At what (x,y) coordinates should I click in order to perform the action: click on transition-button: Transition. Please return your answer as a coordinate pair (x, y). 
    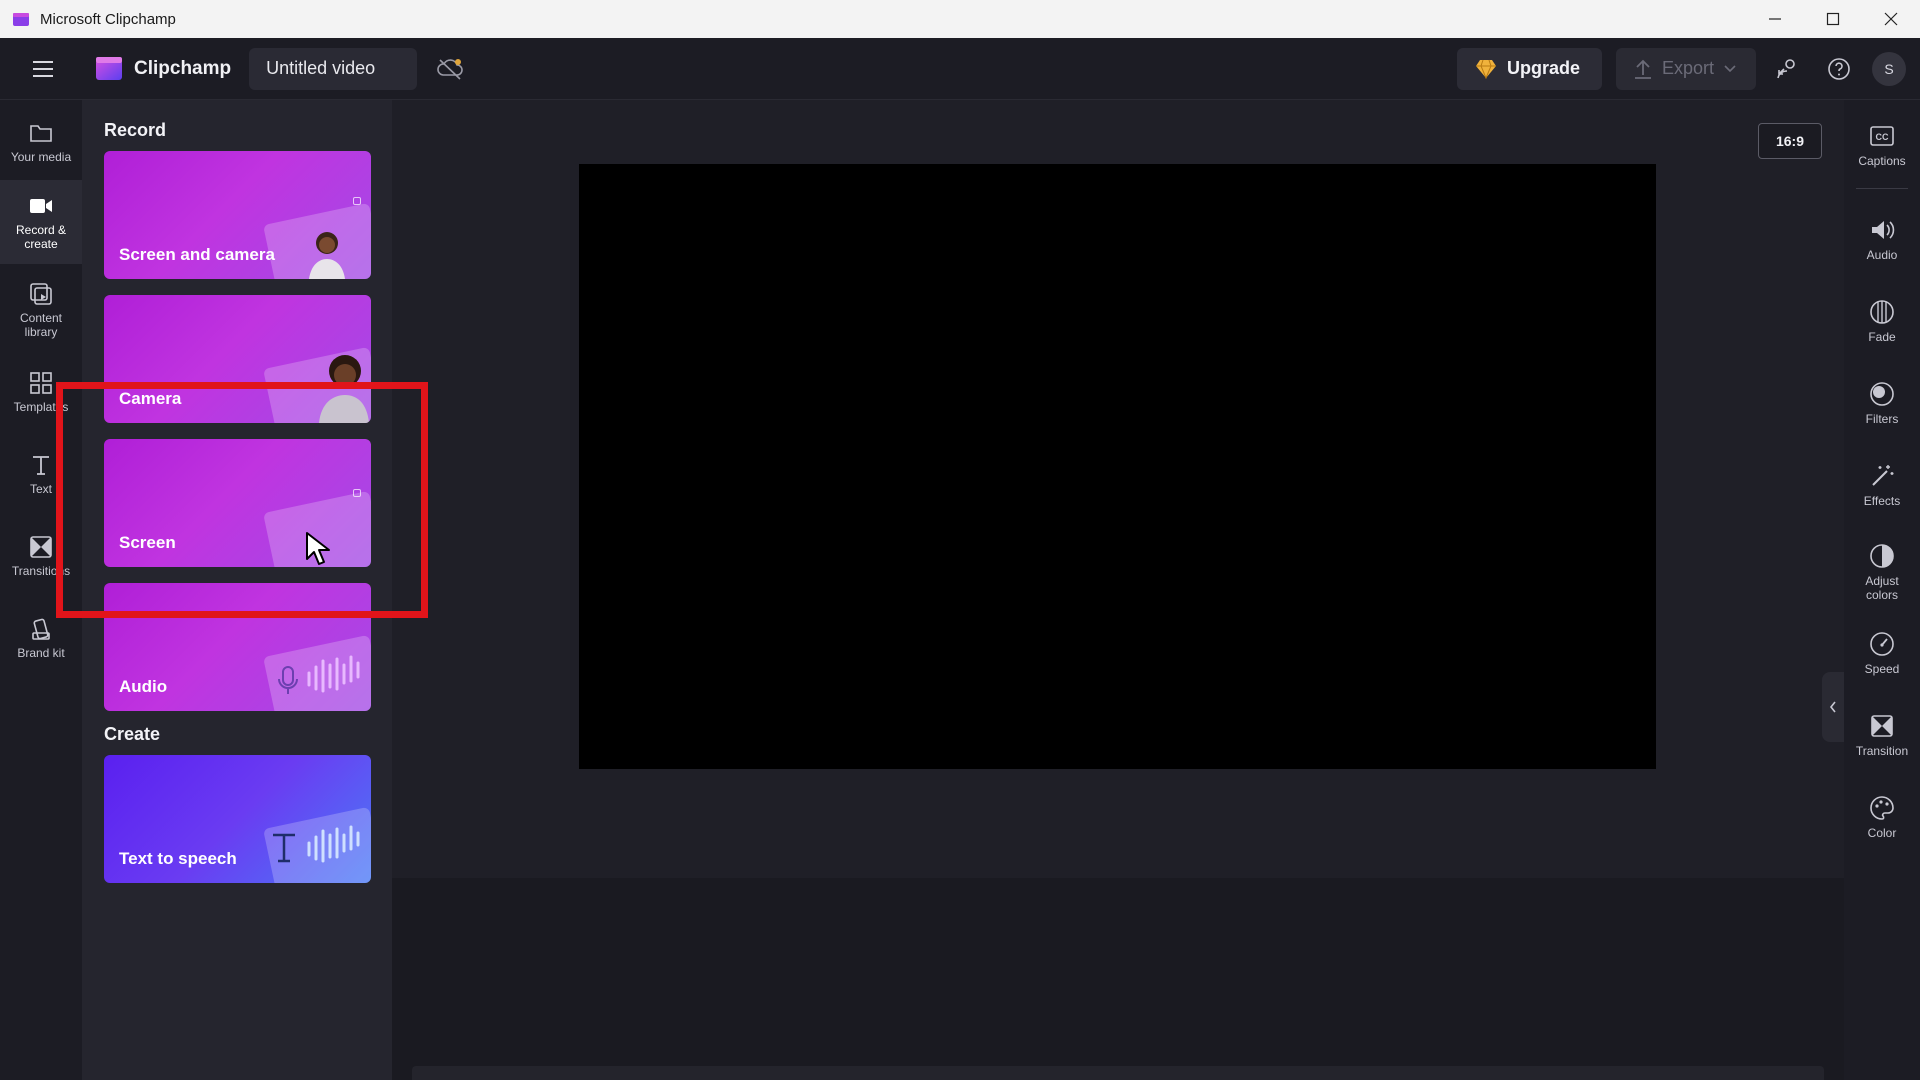
    Looking at the image, I should click on (1882, 735).